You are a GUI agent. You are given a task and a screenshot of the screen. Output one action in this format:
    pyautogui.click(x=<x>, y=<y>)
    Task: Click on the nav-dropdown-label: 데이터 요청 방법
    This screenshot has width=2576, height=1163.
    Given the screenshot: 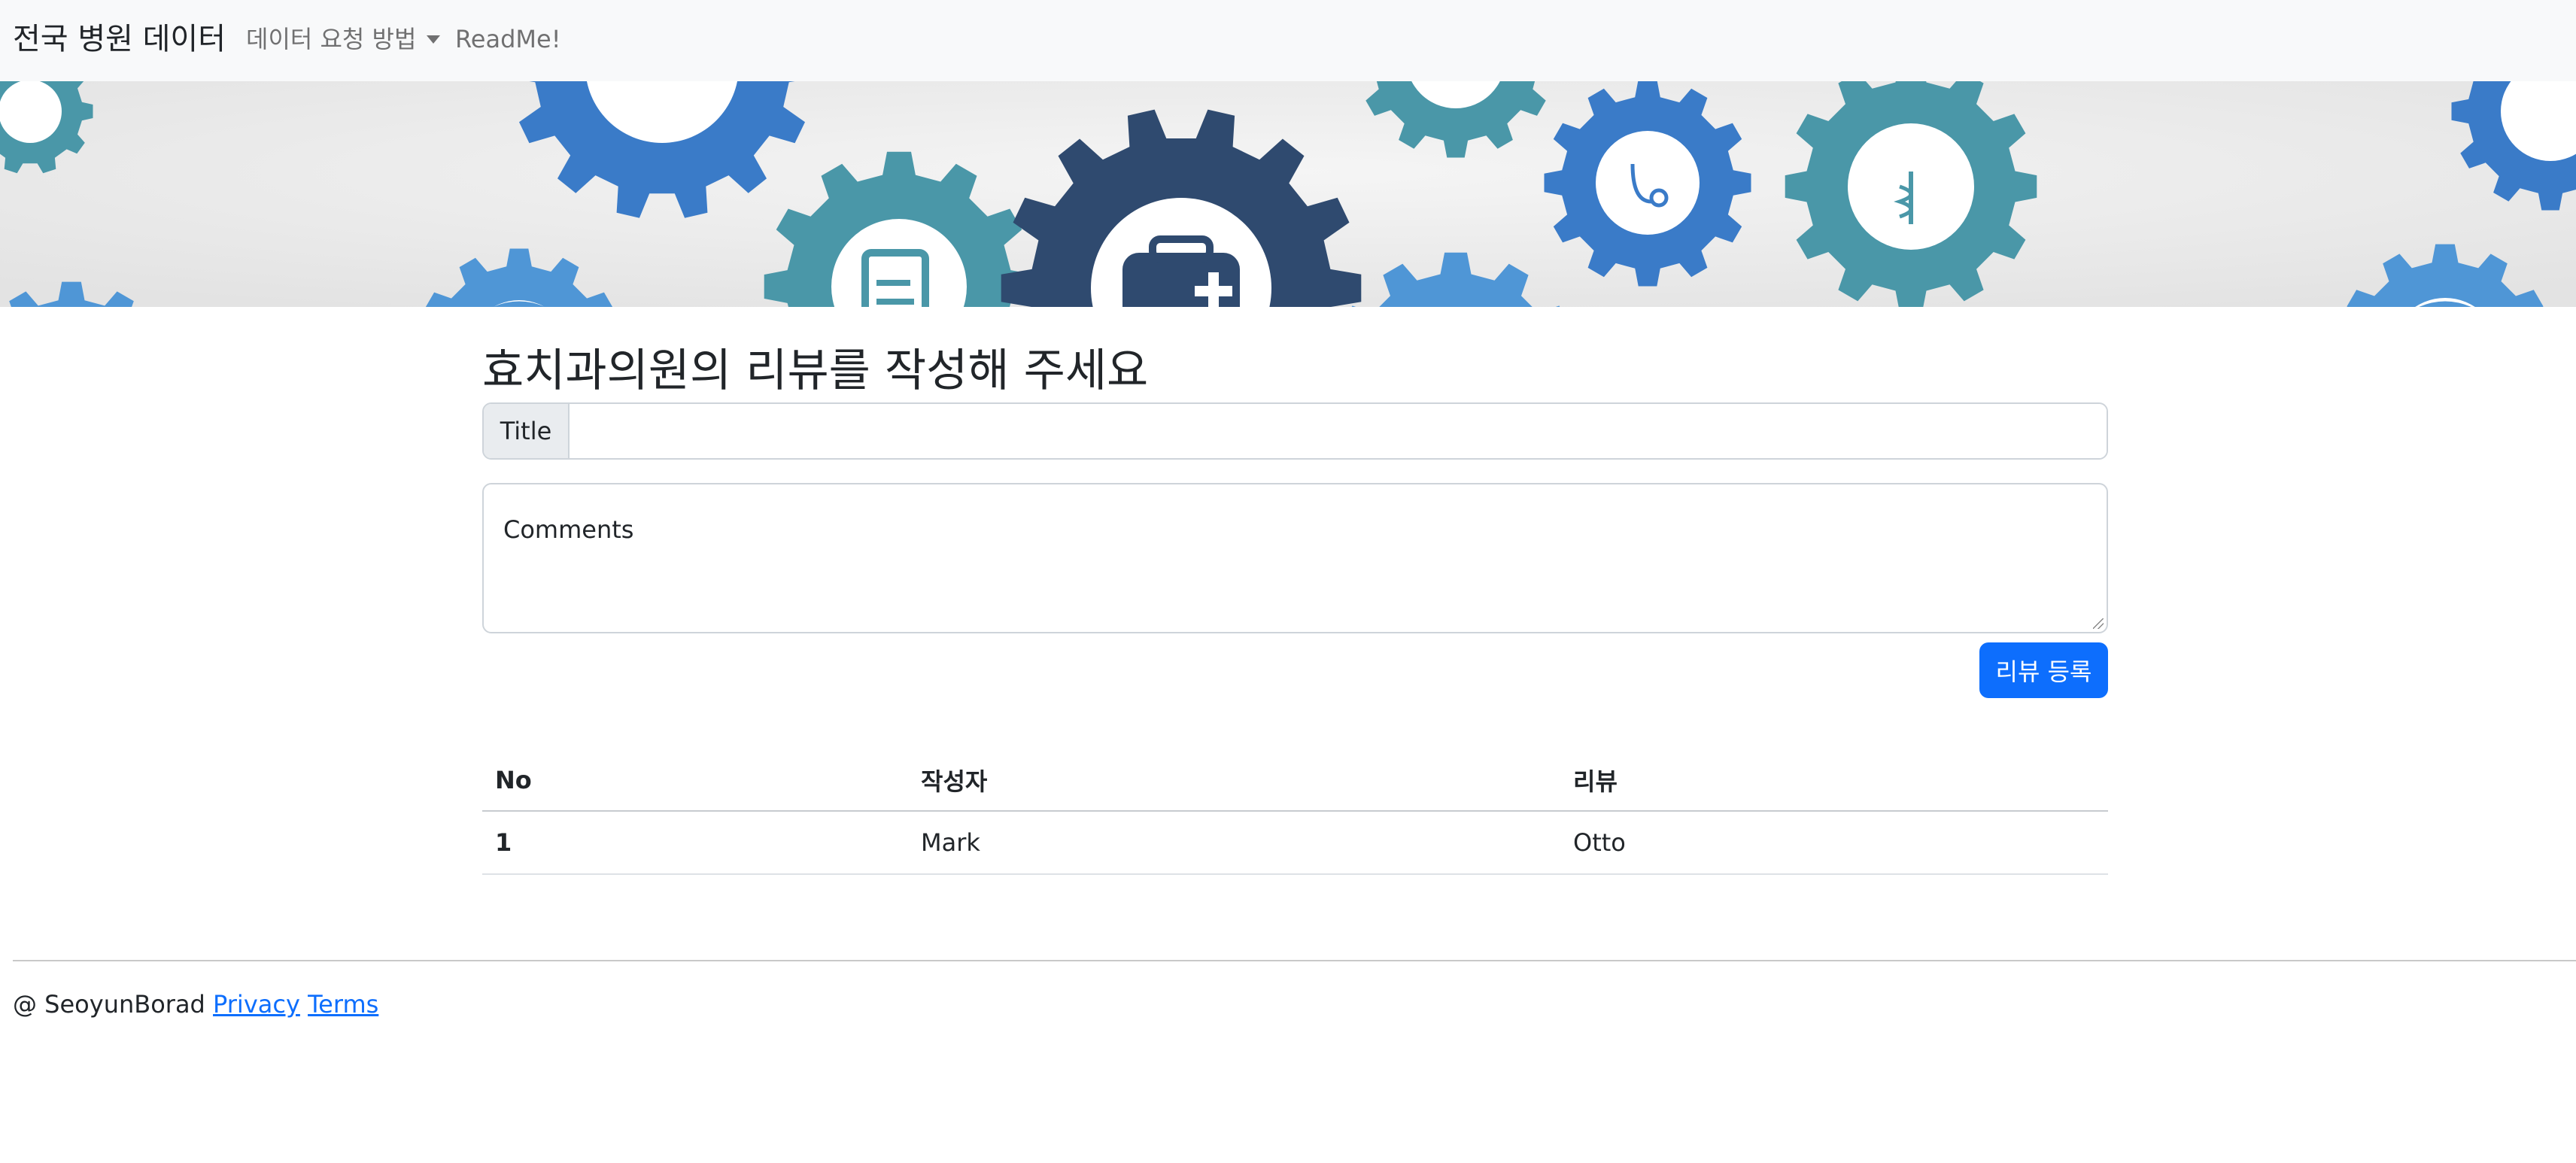 What is the action you would take?
    pyautogui.click(x=331, y=39)
    